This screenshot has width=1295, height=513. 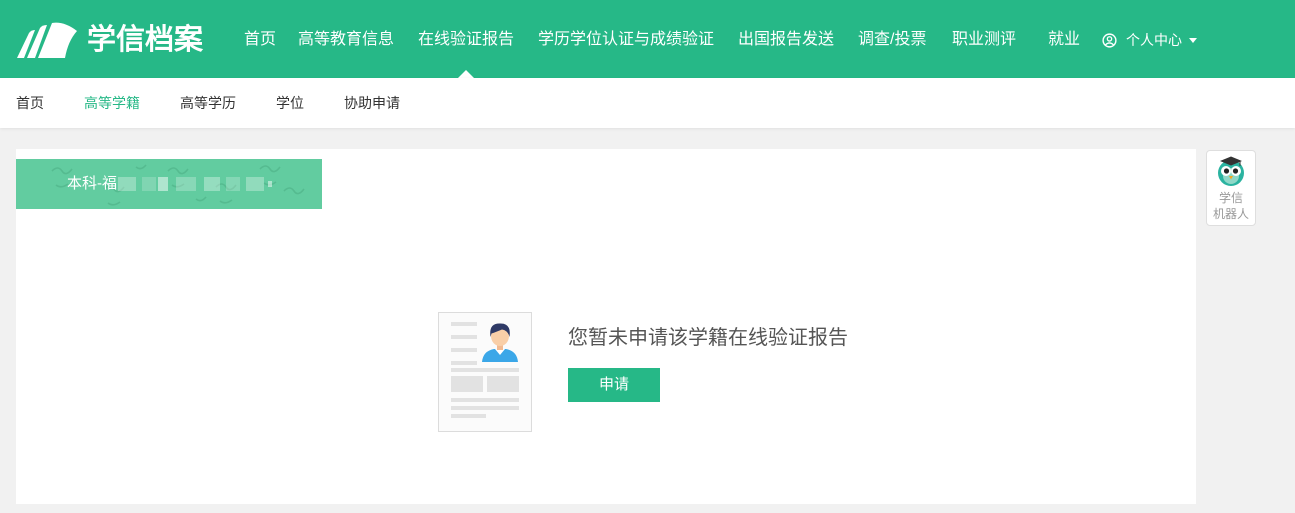 What do you see at coordinates (500, 342) in the screenshot?
I see `avatar-icon` at bounding box center [500, 342].